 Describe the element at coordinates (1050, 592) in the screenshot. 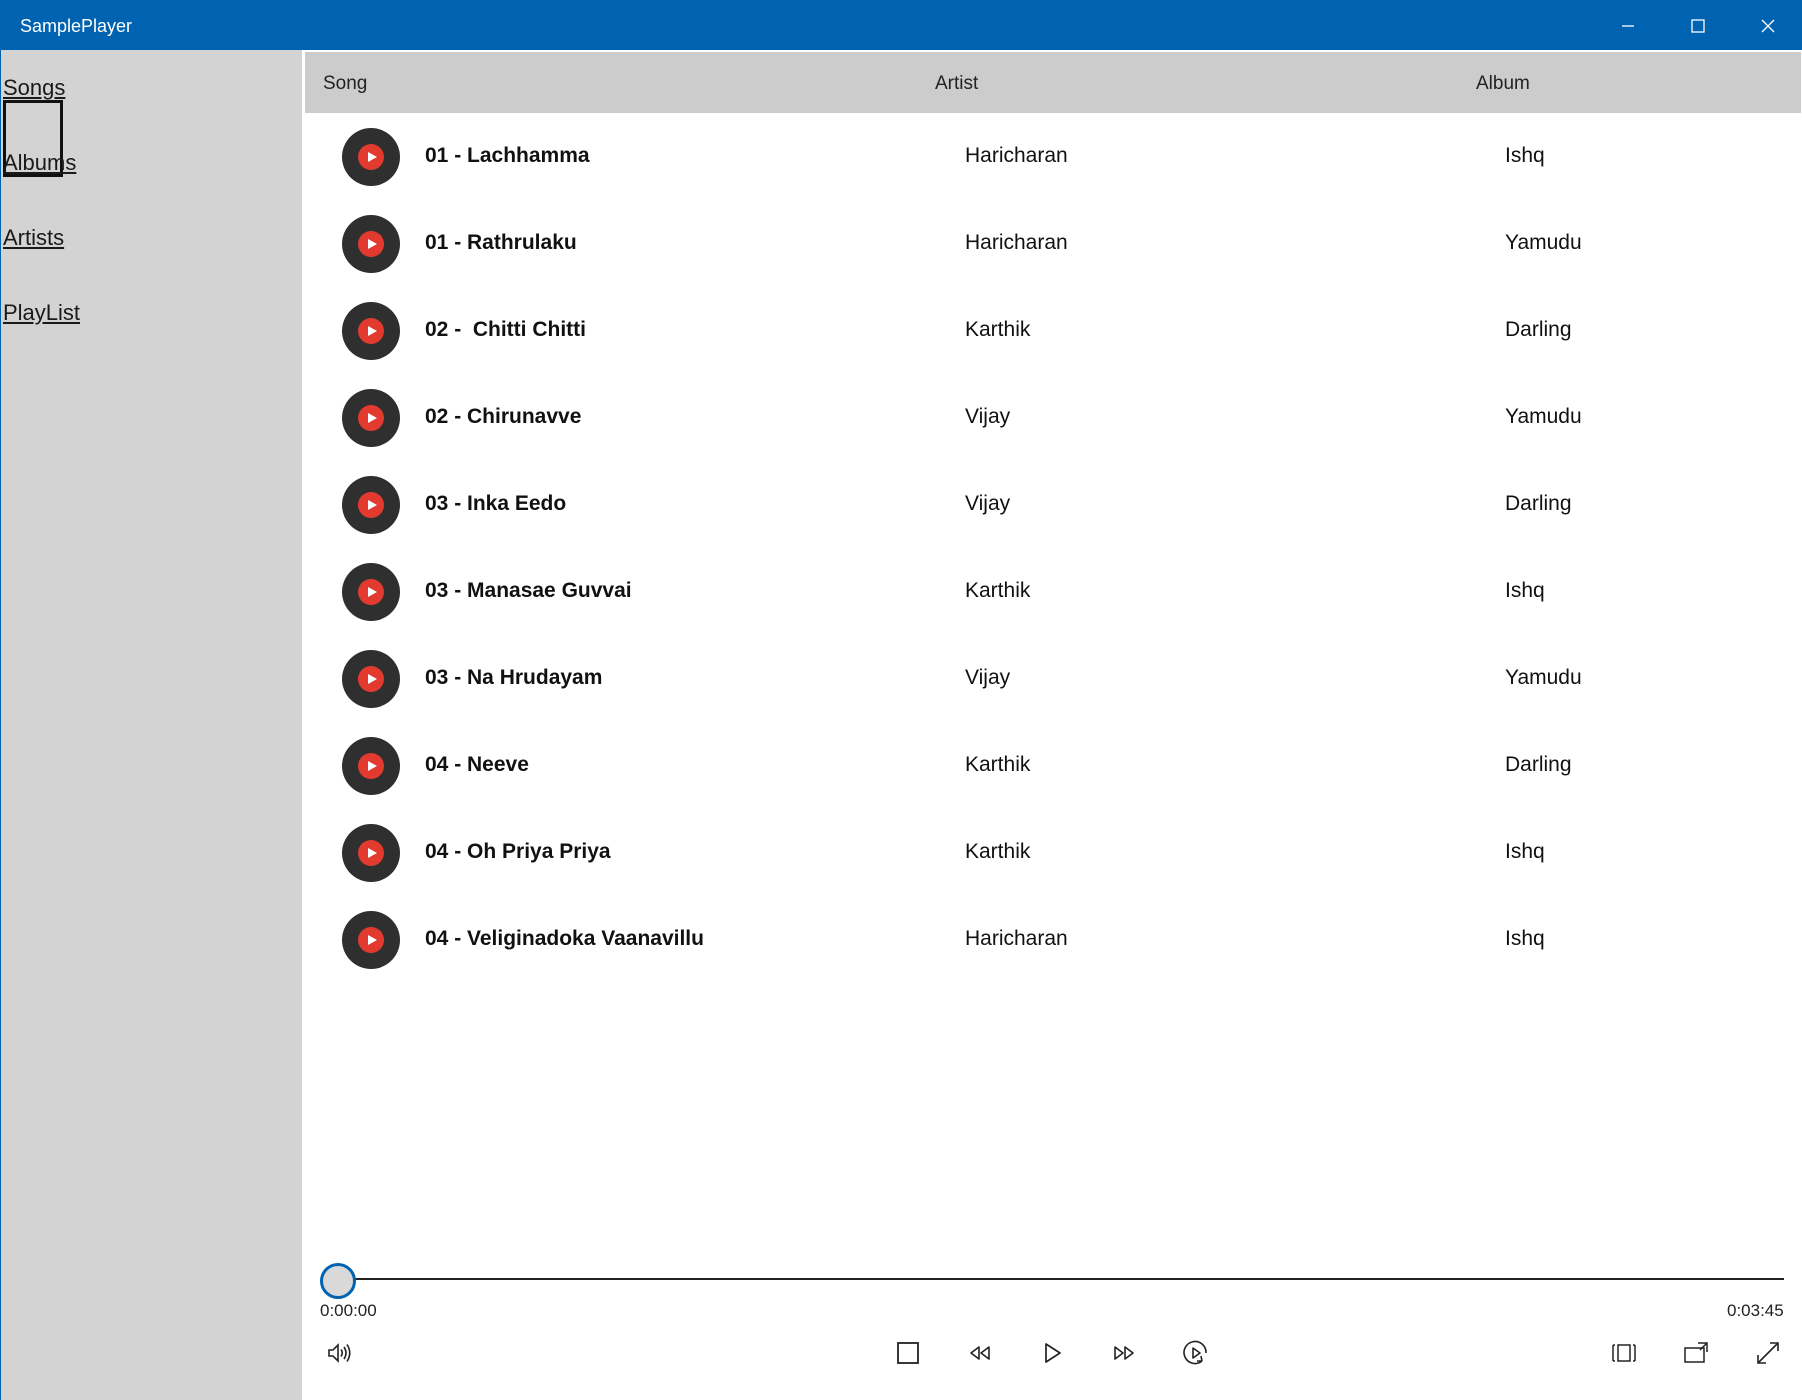

I see `table-row: 03 - Manasae Guvvai Karthik Ishq` at that location.